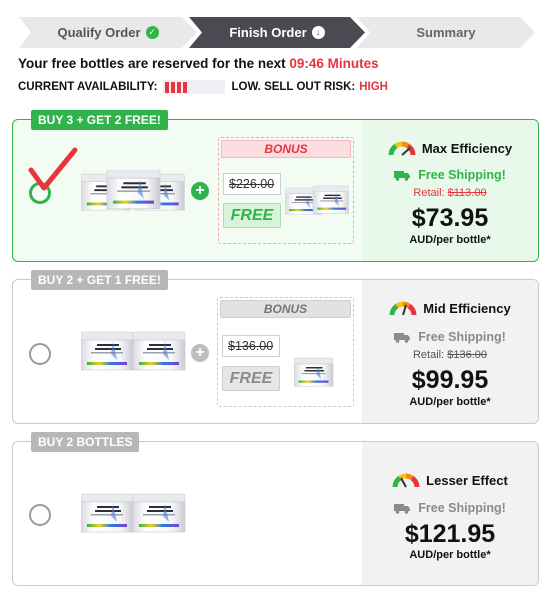 The height and width of the screenshot is (596, 552). What do you see at coordinates (467, 148) in the screenshot?
I see `efficiency-label: Max Efficiency` at bounding box center [467, 148].